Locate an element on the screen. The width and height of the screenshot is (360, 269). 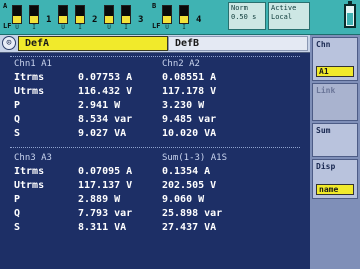
table-row: Q 7.793 var 25.898 var is located at coordinates (118, 213).